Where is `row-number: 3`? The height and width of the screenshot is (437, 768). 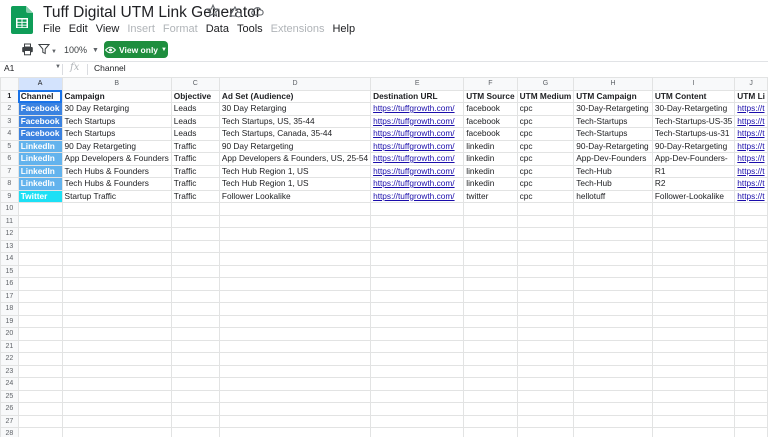 row-number: 3 is located at coordinates (9, 121).